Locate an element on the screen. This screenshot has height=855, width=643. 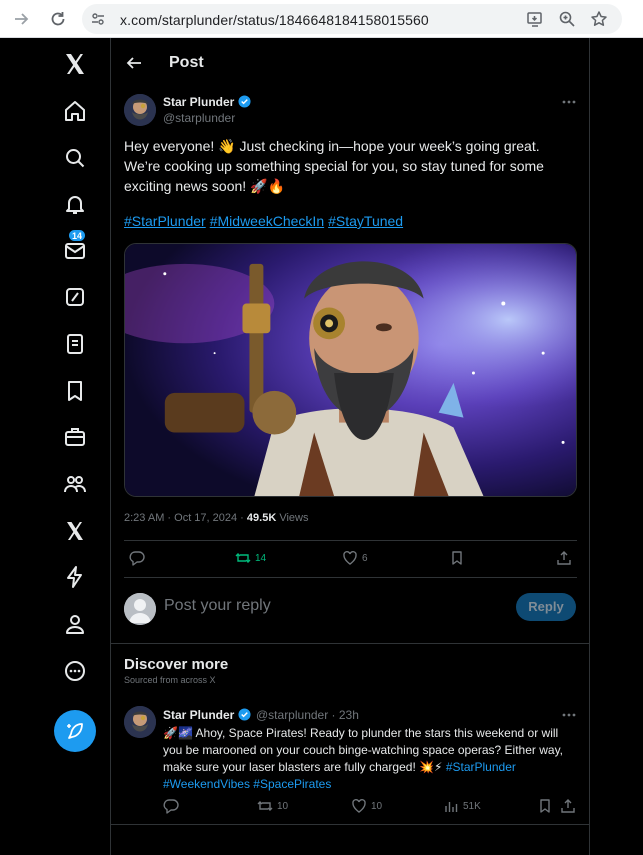
hashtag-link: #StayTuned is located at coordinates (365, 221).